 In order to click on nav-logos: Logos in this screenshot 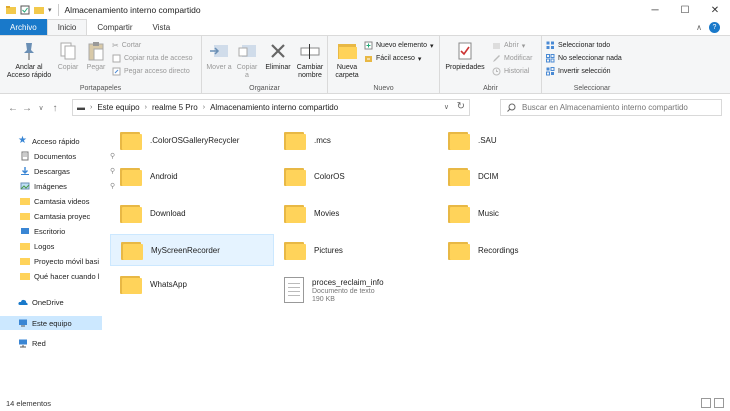, I will do `click(37, 246)`.